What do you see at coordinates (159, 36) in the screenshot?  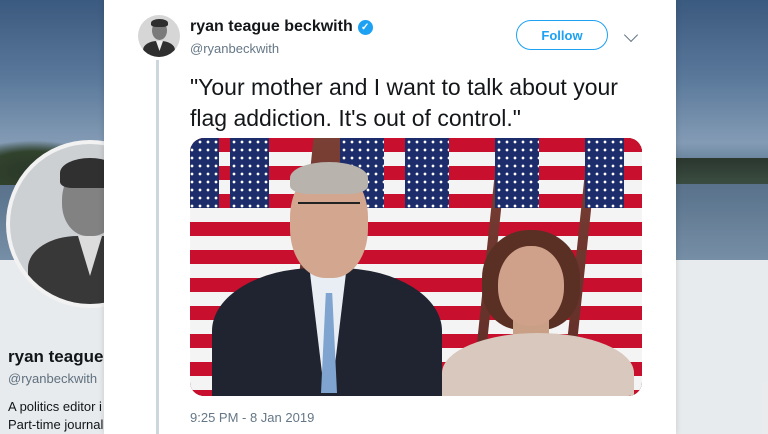 I see `avatar` at bounding box center [159, 36].